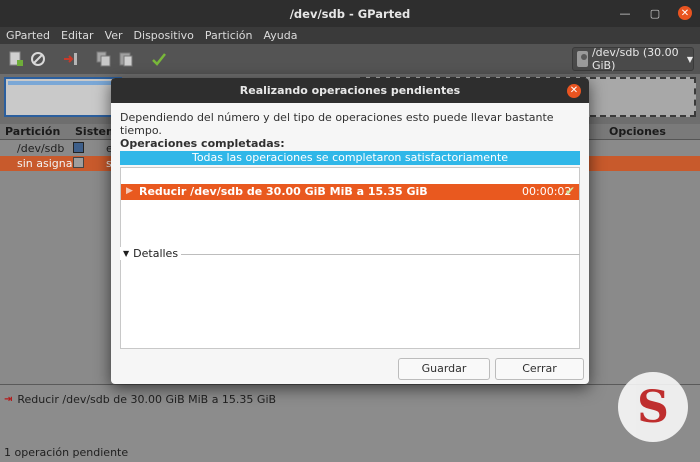  What do you see at coordinates (350, 90) in the screenshot?
I see `dialog-title: Realizando operaciones pendientes` at bounding box center [350, 90].